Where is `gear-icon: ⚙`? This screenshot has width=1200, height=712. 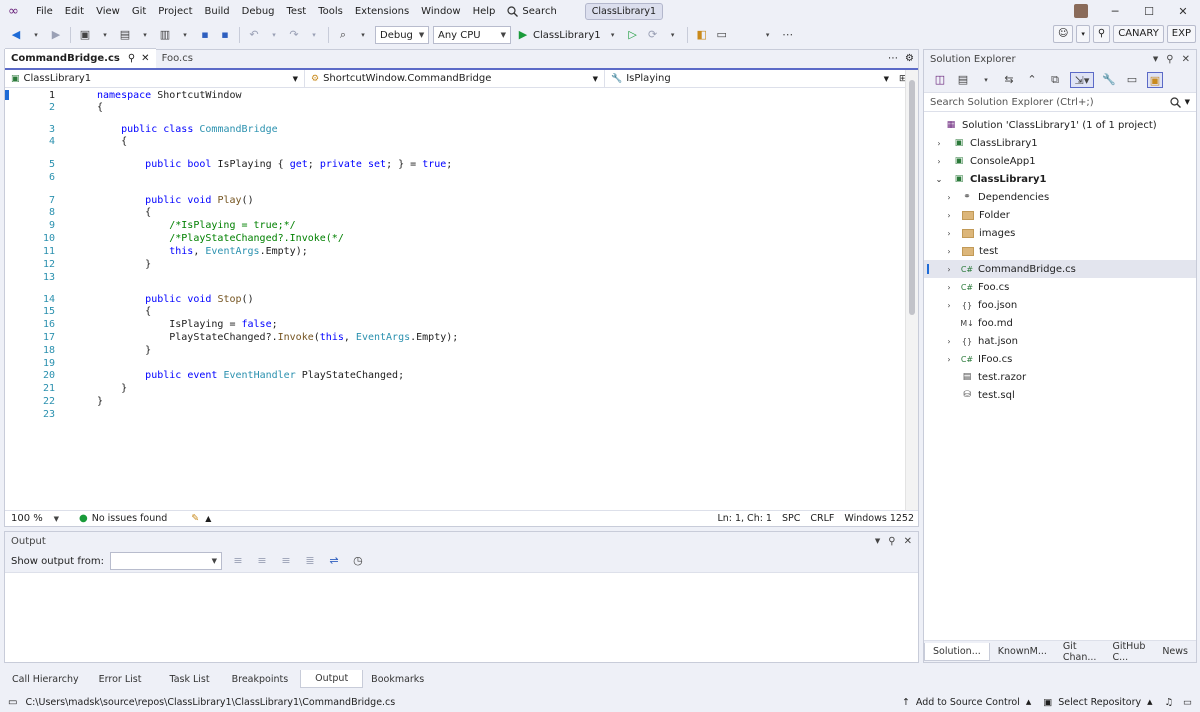 gear-icon: ⚙ is located at coordinates (909, 58).